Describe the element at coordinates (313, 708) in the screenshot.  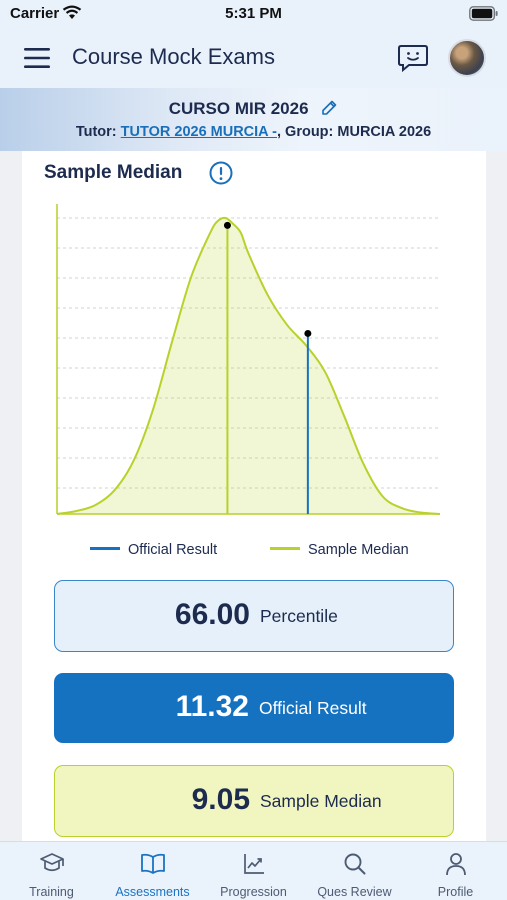
I see `official-result-label: Official Result` at that location.